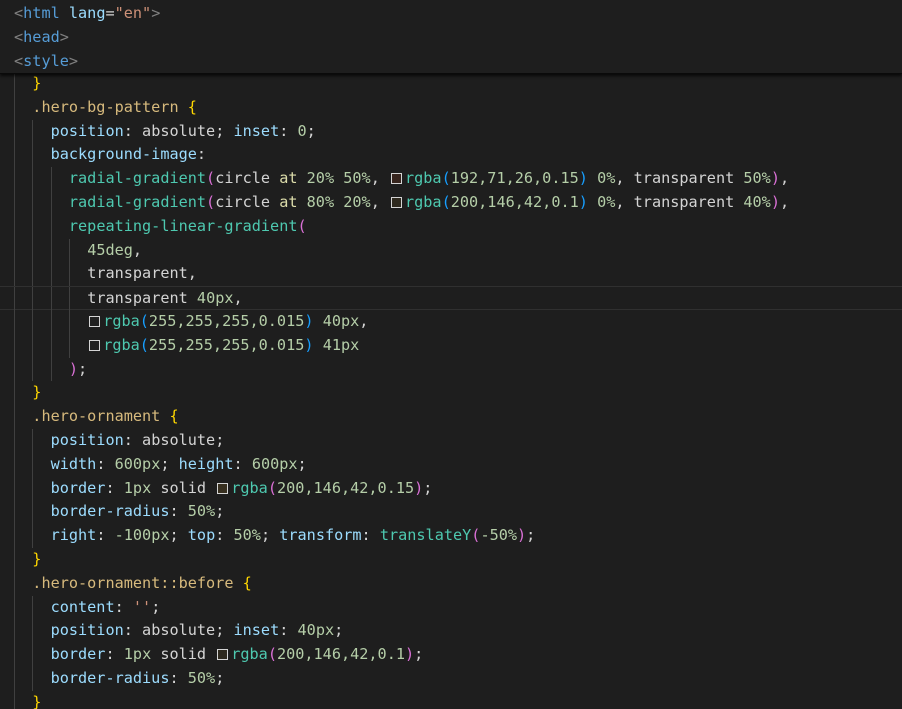 The height and width of the screenshot is (709, 902). I want to click on sticky-line: <style>, so click(451, 62).